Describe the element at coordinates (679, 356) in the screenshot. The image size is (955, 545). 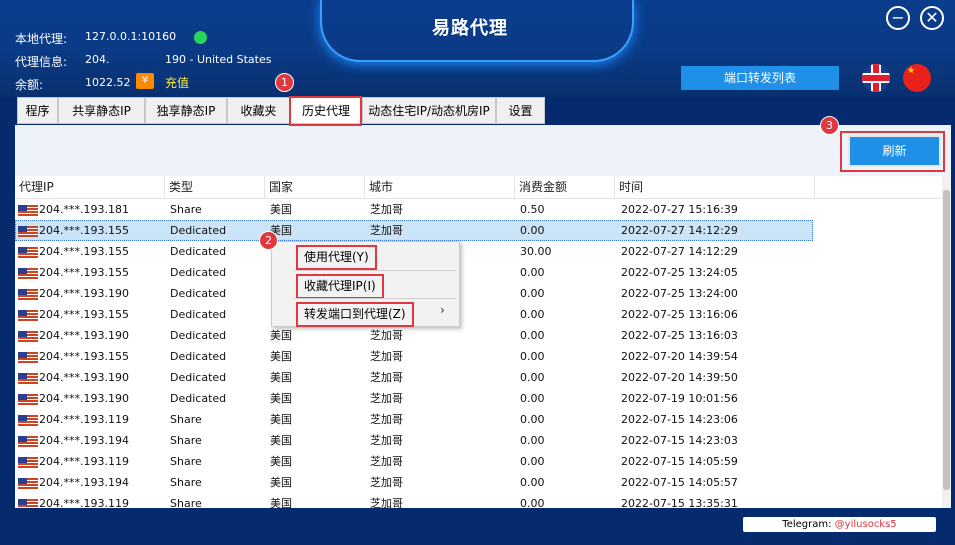
I see `cell-time: 2022-07-20 14:39:54` at that location.